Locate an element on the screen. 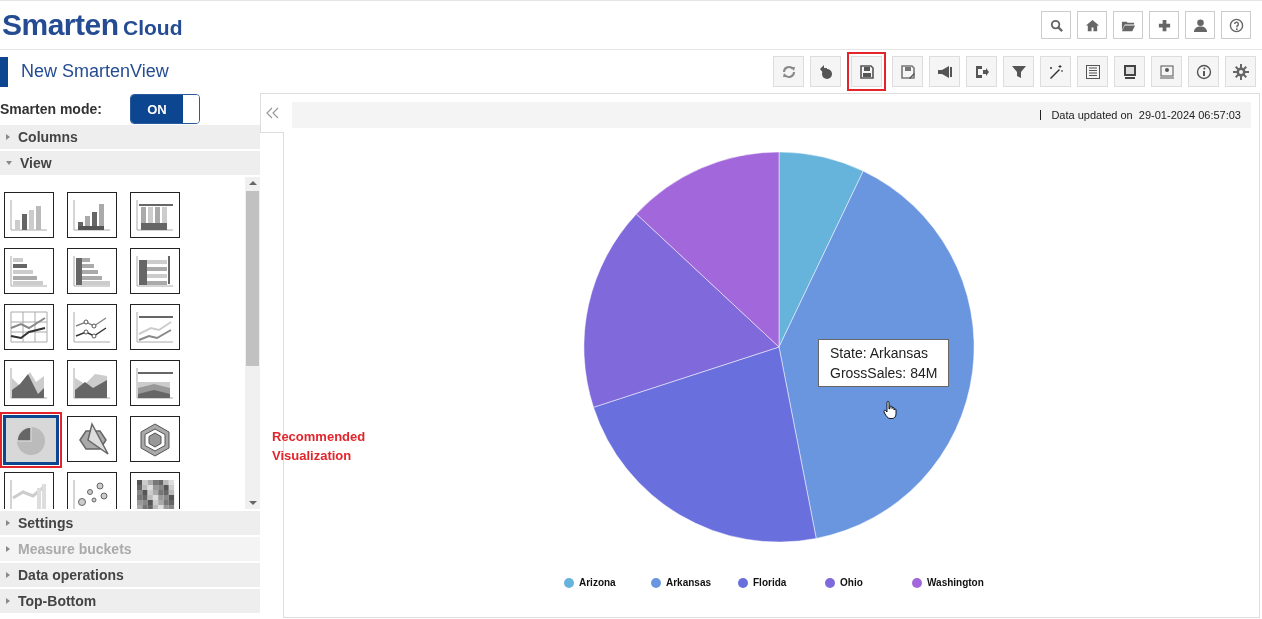  filter-icon is located at coordinates (1018, 71).